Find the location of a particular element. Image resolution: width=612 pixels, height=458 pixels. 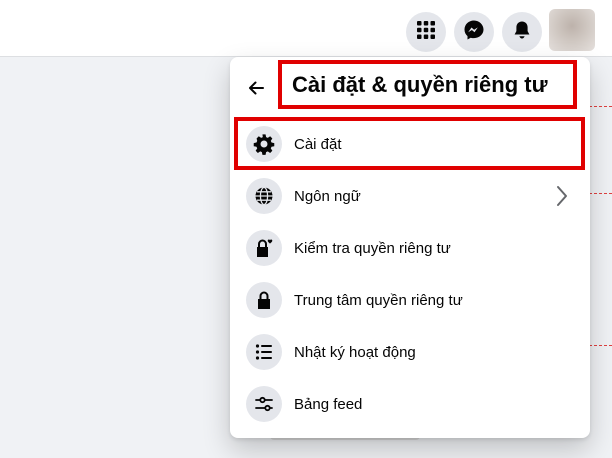

arrow-left-icon is located at coordinates (256, 90).